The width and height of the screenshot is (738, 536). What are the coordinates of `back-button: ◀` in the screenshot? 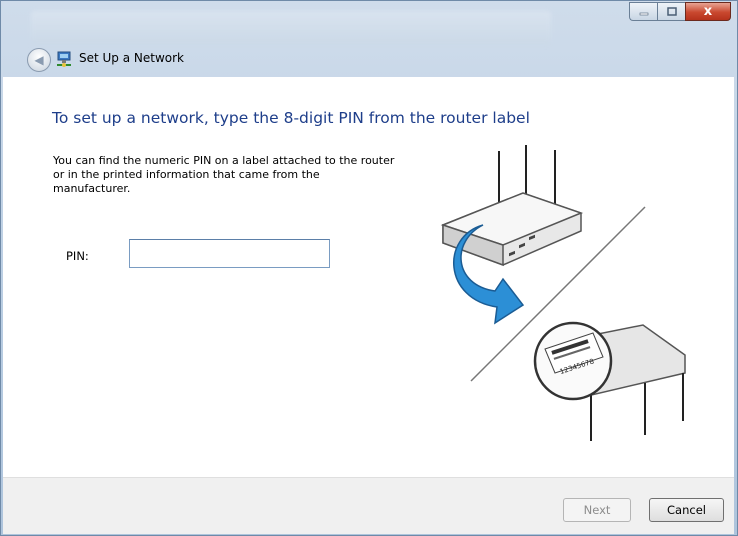 It's located at (39, 60).